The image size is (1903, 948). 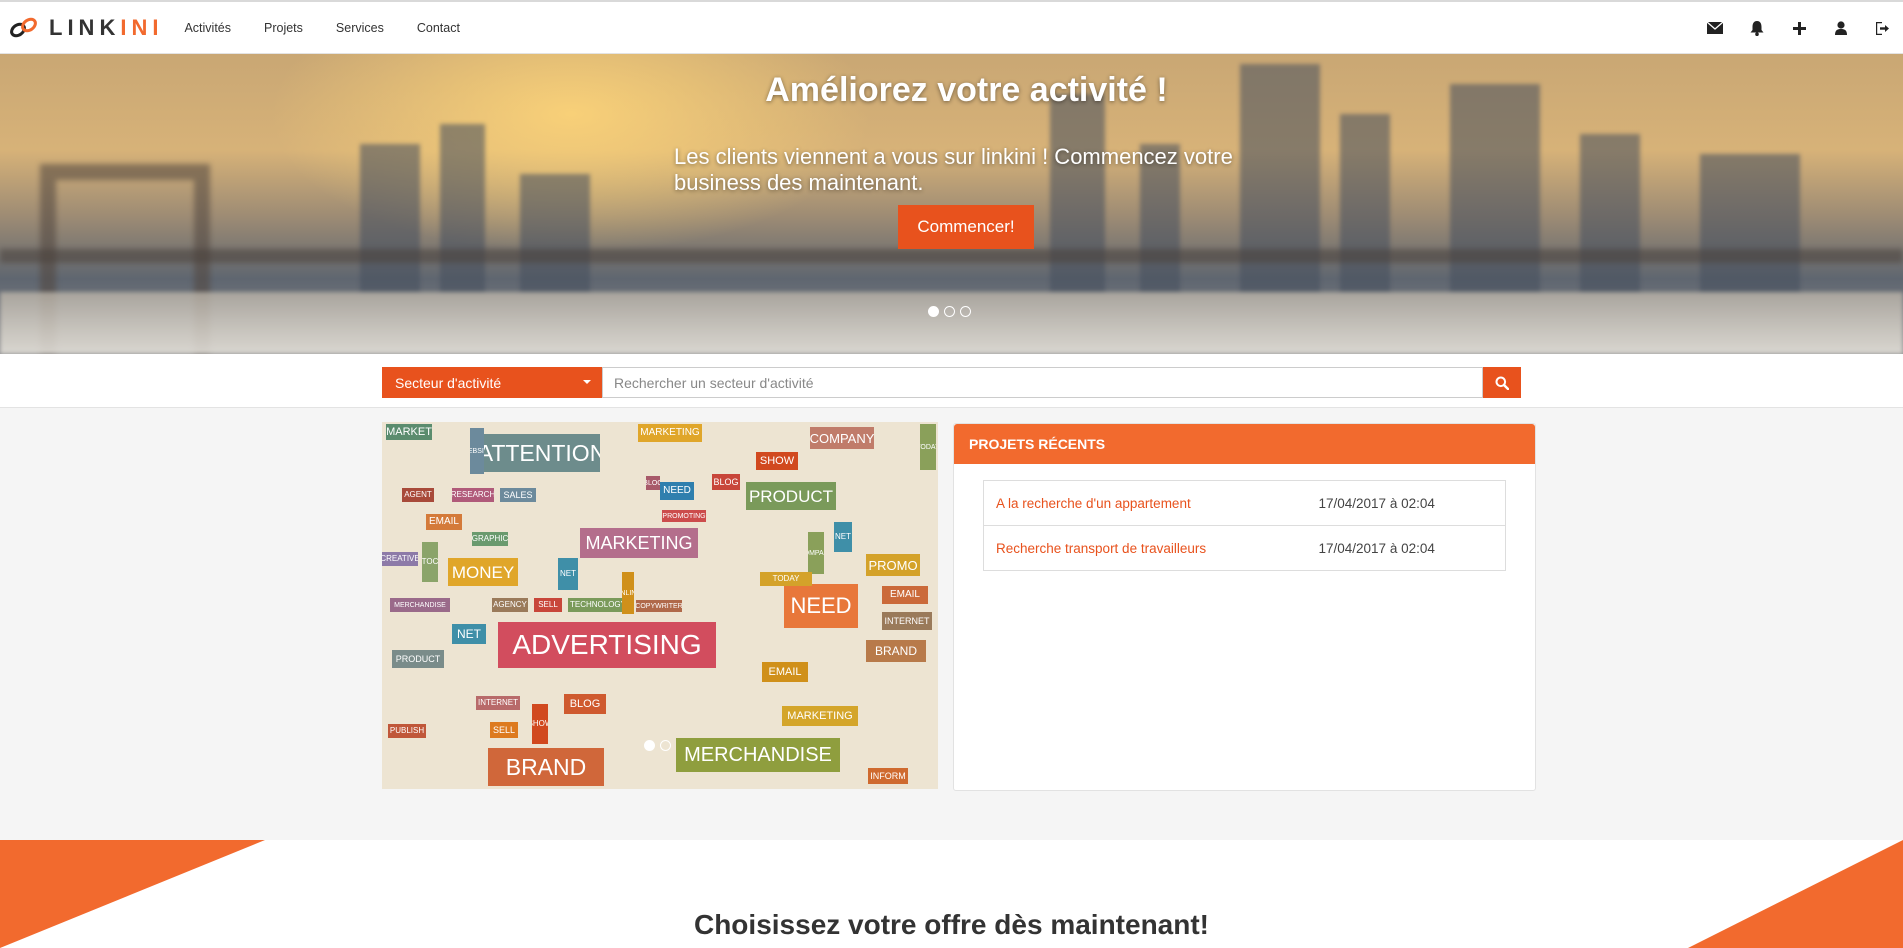 I want to click on cloud-word: MARKET, so click(x=409, y=432).